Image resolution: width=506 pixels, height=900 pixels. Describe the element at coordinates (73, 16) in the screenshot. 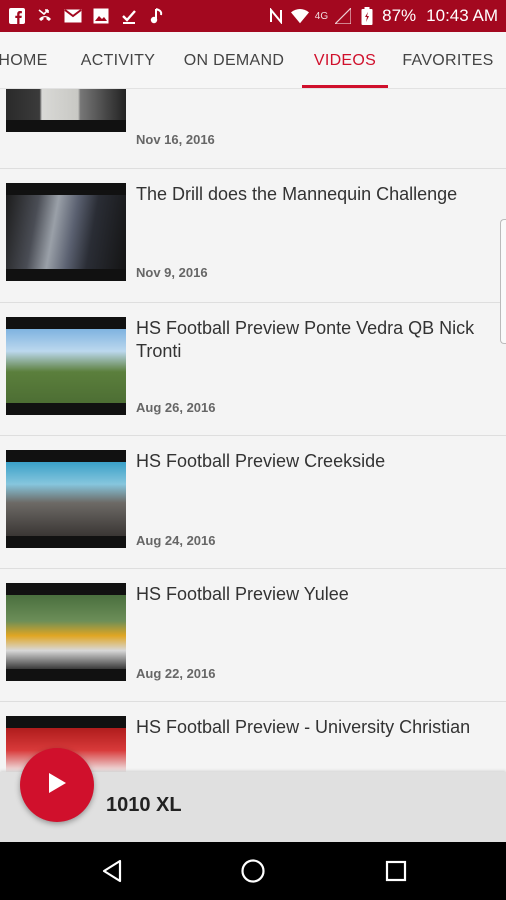

I see `gmail-icon` at that location.